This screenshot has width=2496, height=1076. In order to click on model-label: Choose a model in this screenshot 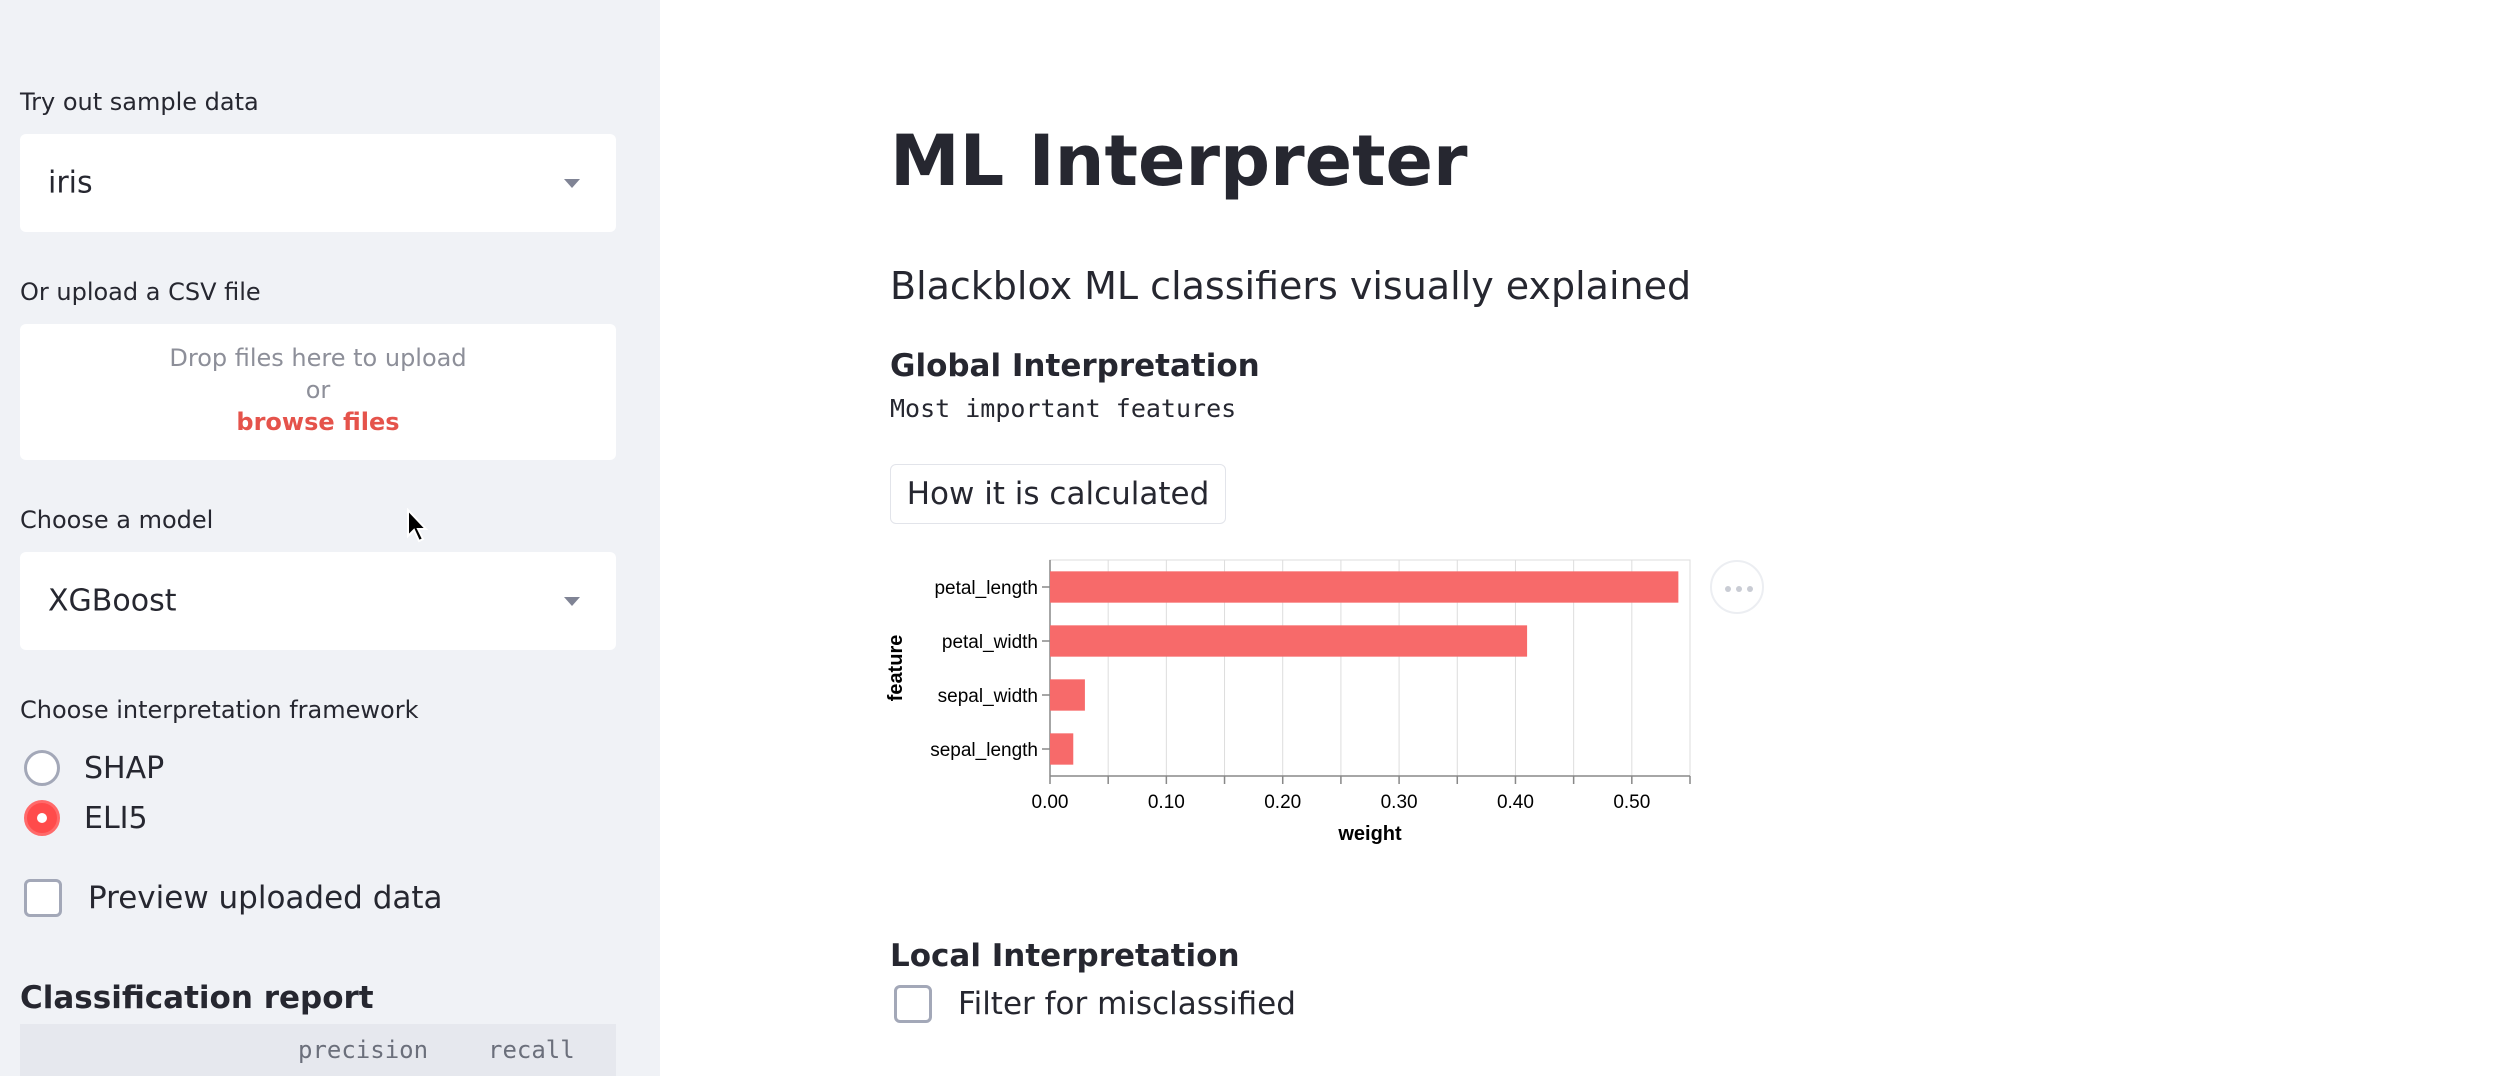, I will do `click(117, 520)`.